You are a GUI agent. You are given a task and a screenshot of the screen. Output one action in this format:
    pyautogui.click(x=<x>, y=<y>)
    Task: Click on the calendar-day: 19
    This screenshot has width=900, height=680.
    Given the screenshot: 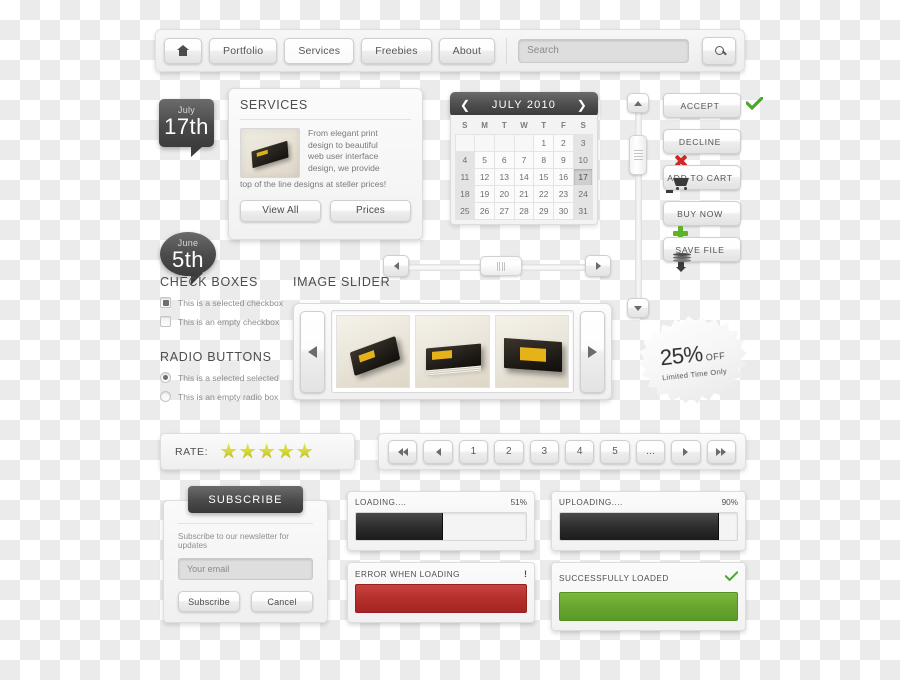 What is the action you would take?
    pyautogui.click(x=484, y=193)
    